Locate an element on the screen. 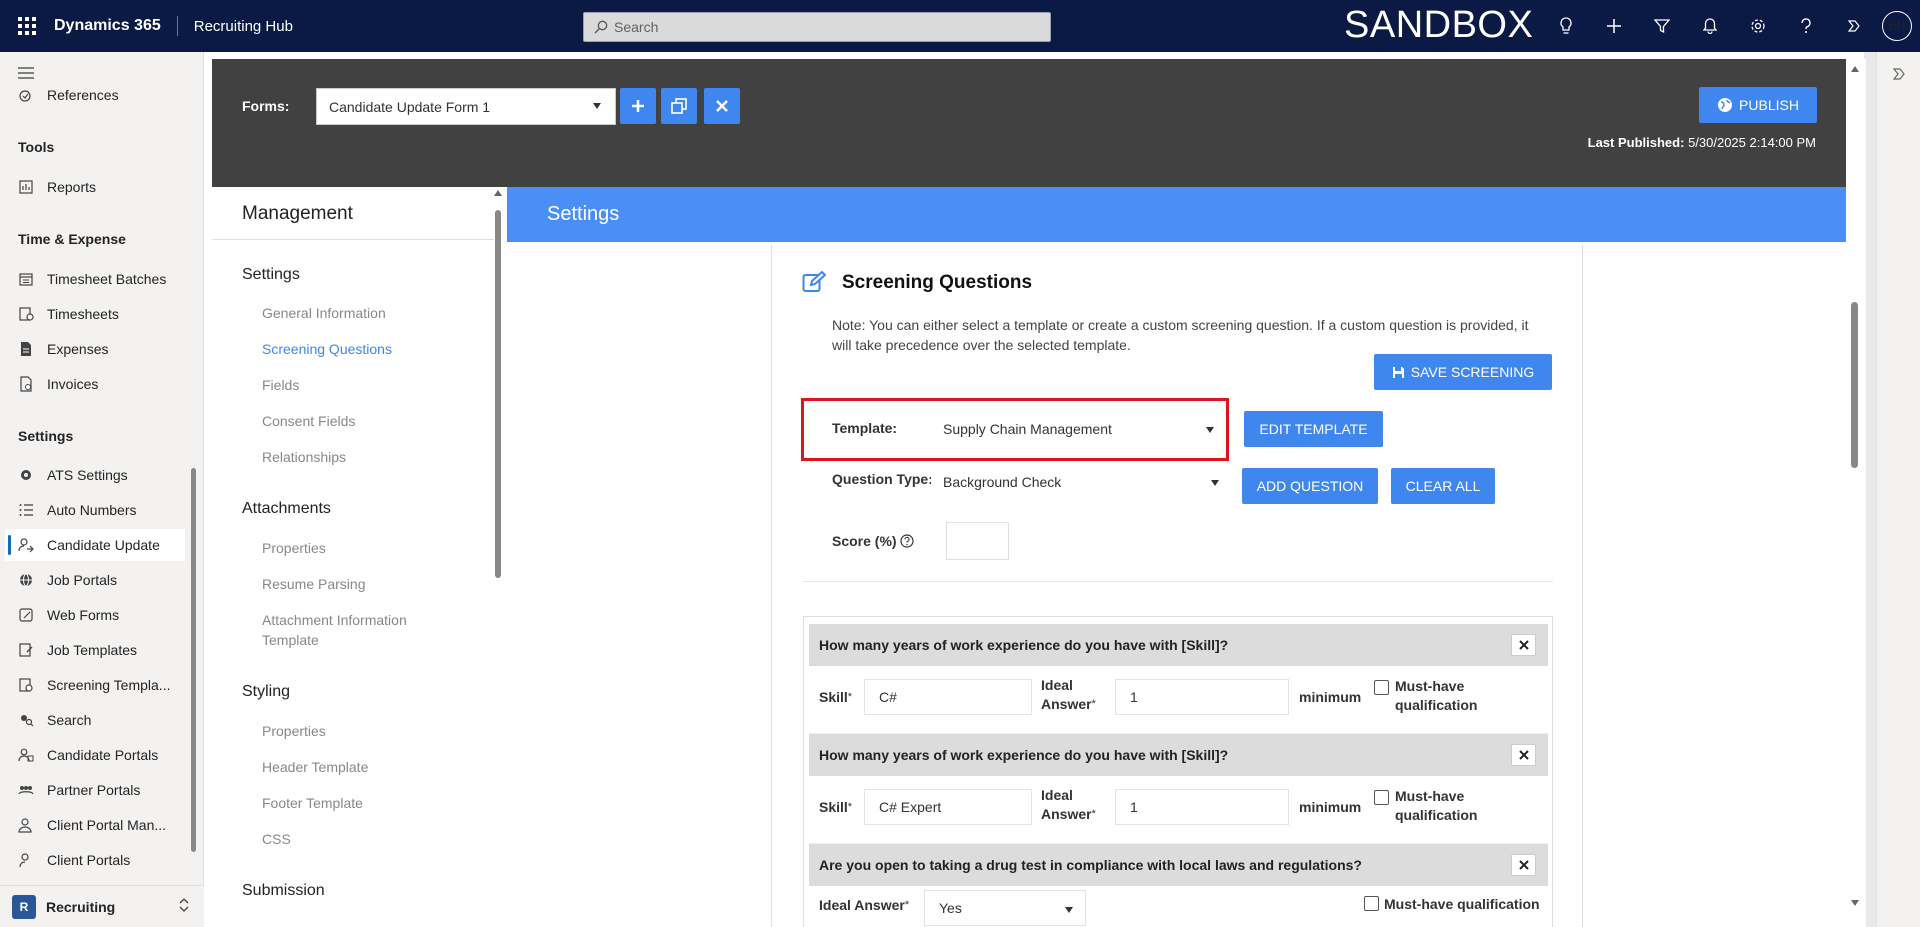  management-link-resume-parsing: Resume Parsing is located at coordinates (314, 584).